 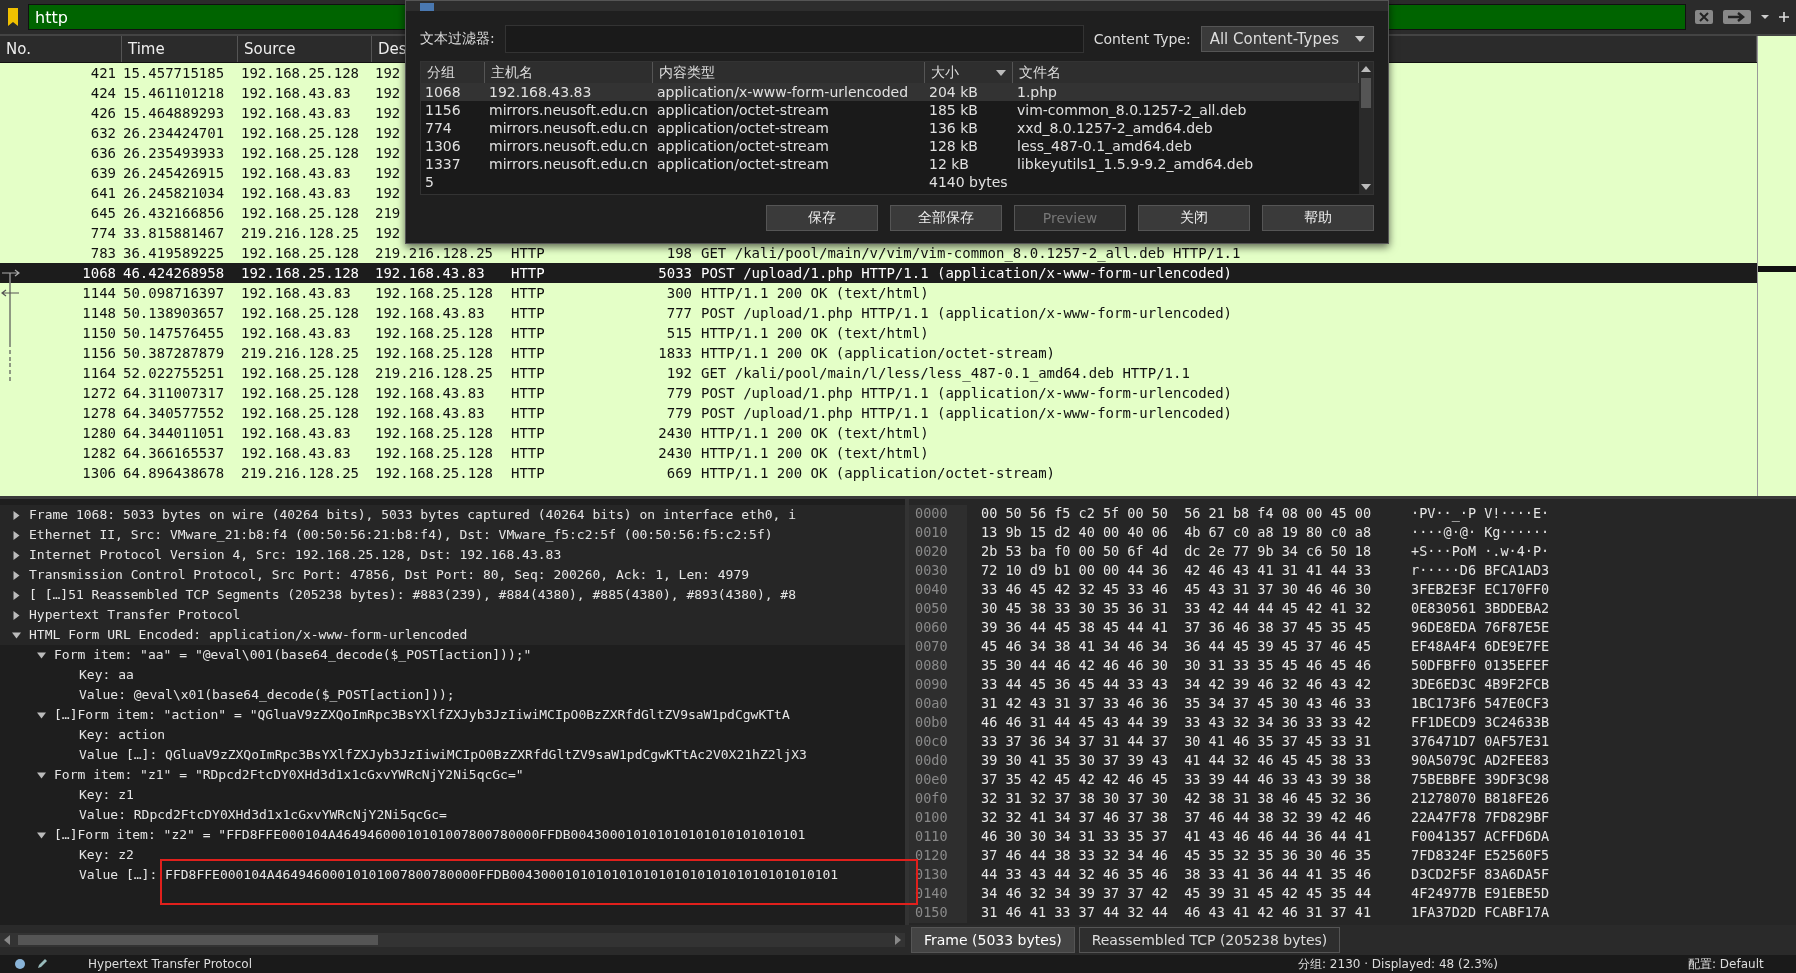 I want to click on packet-minimap, so click(x=1776, y=266).